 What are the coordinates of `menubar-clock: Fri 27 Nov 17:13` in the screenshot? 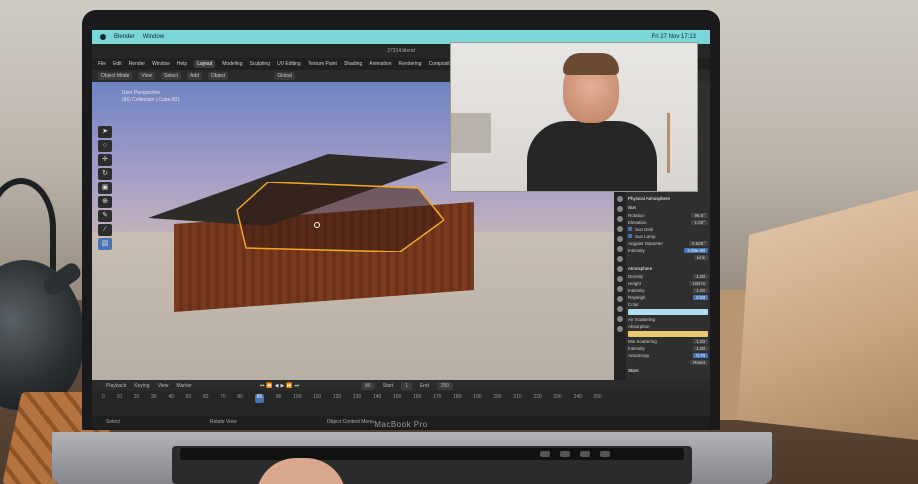 It's located at (674, 37).